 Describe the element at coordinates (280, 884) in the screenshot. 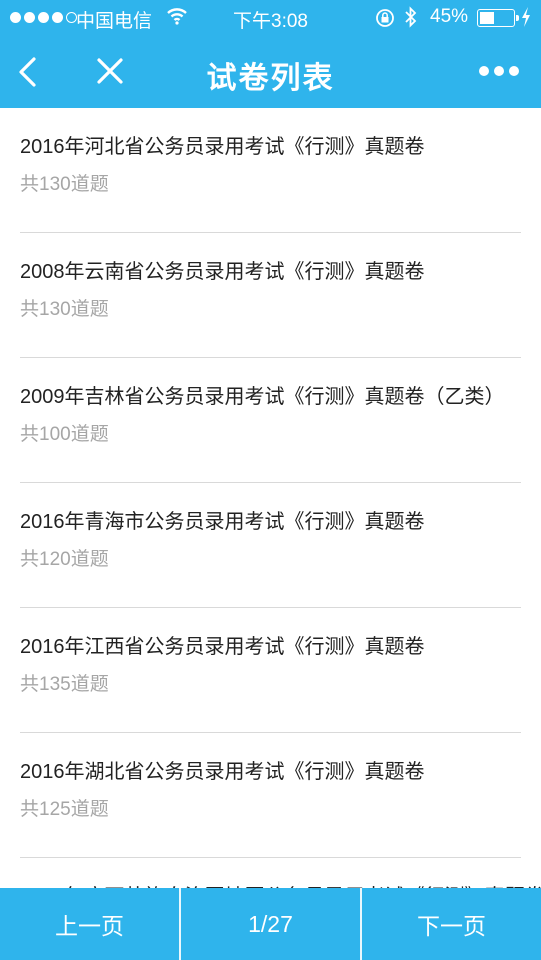

I see `paper-title: 2016年广西壮族自治区地区公务员录用考试《行测》真题卷` at that location.